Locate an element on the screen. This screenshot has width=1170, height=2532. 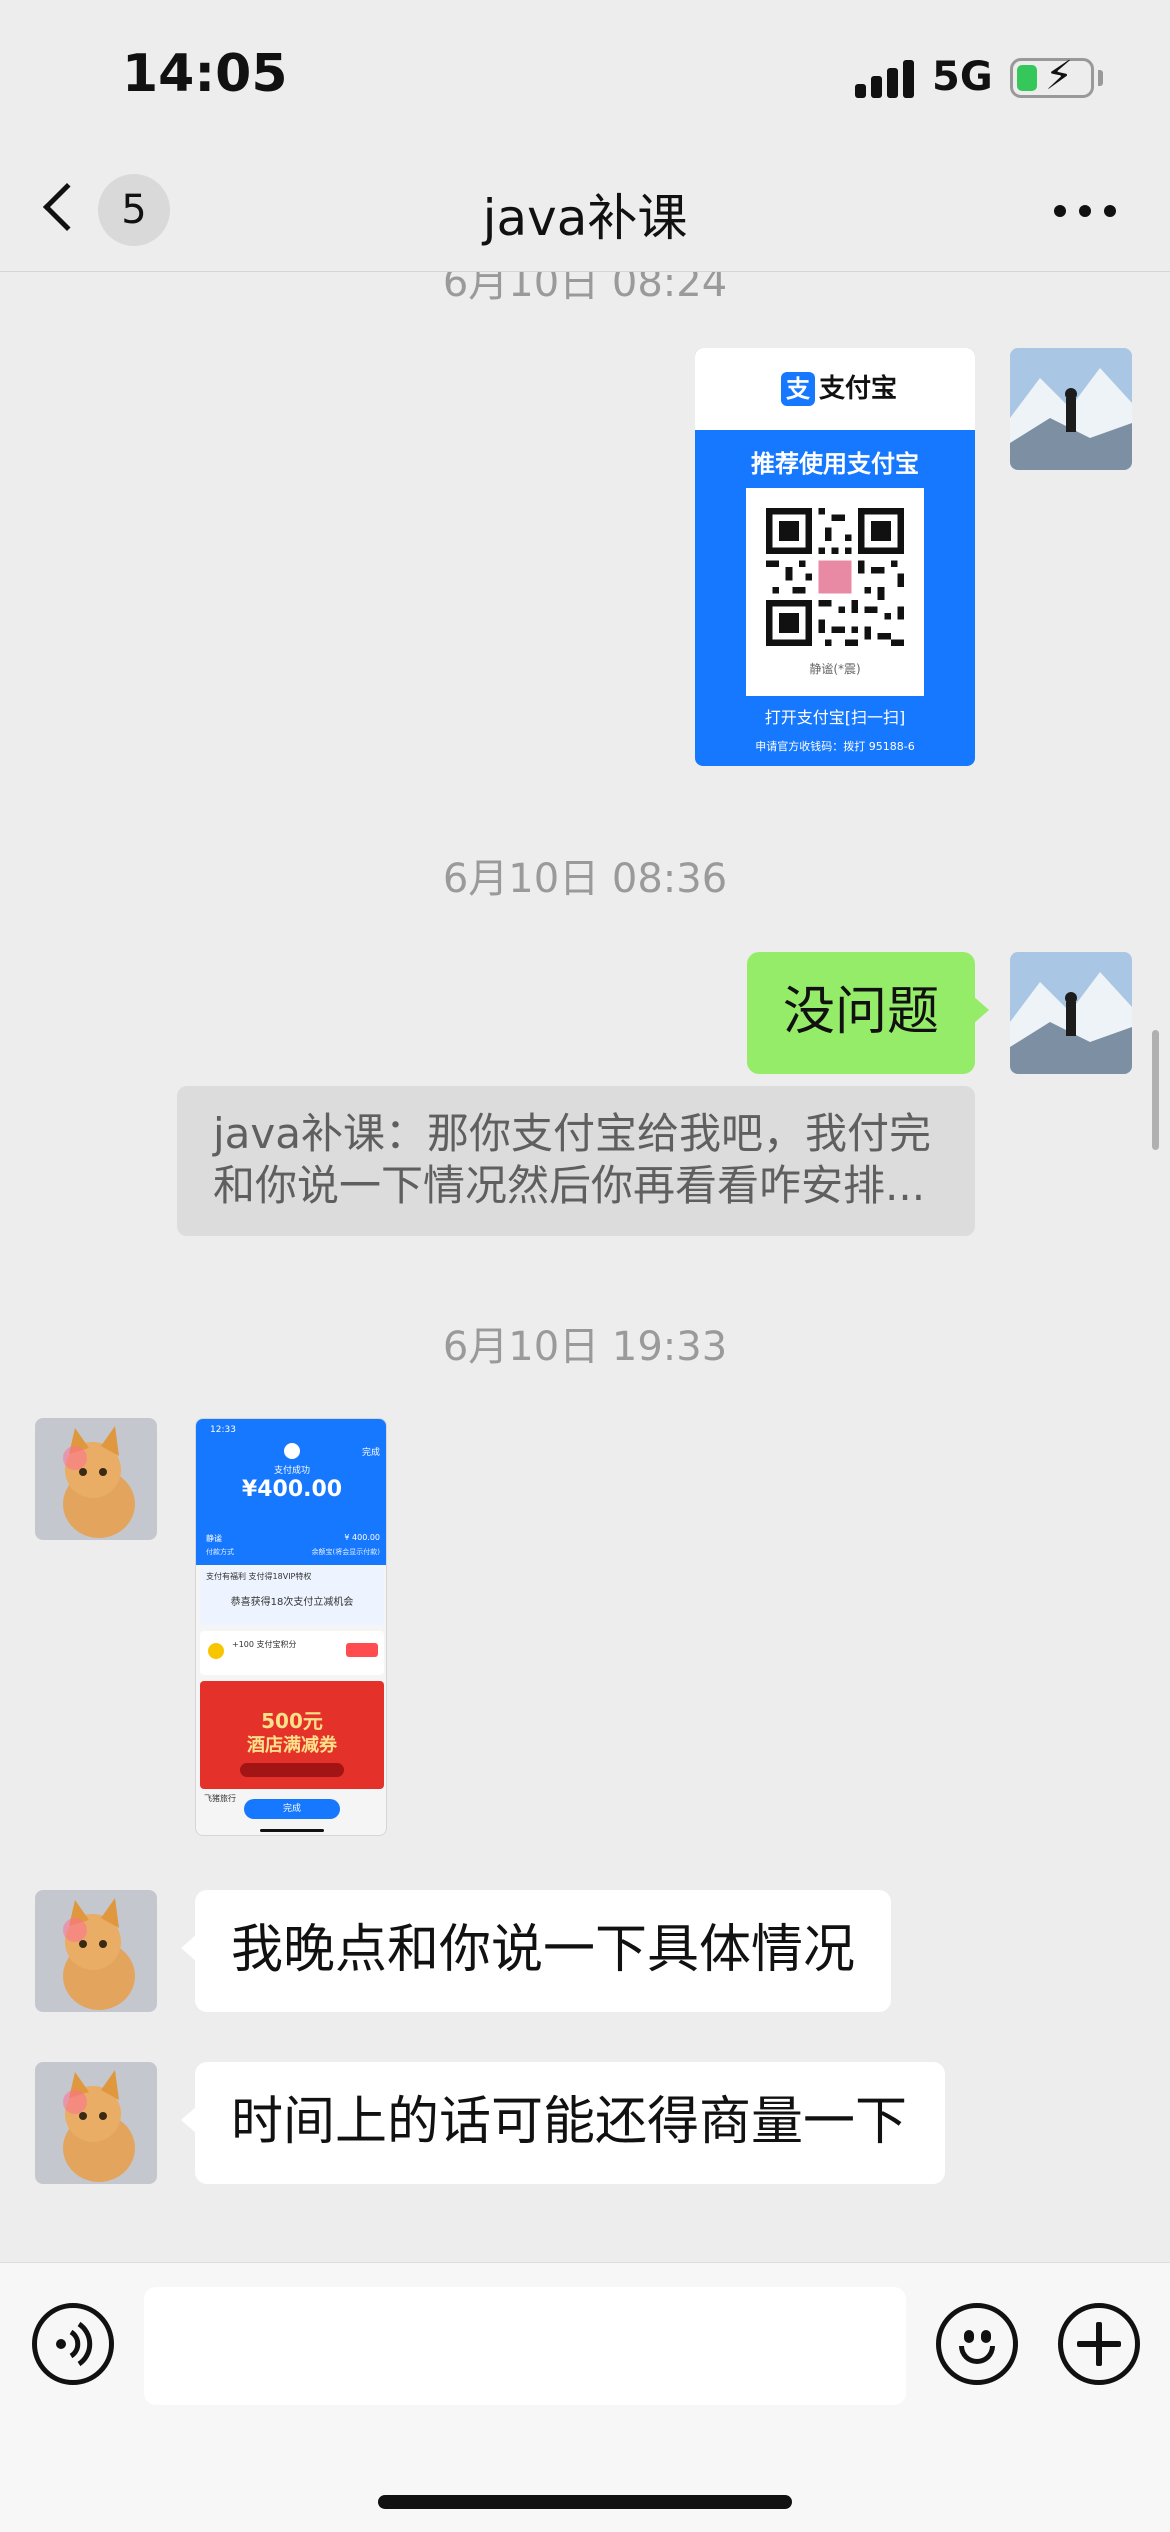
qr-hotline-text: 申请官方收钱码：拨打 95188-6 is located at coordinates (835, 746).